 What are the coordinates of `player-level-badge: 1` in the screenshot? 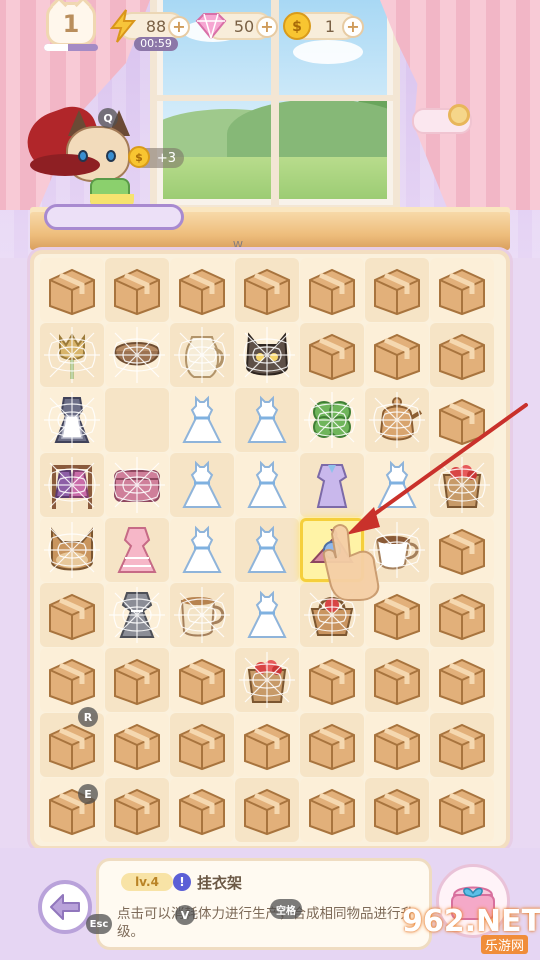 It's located at (71, 23).